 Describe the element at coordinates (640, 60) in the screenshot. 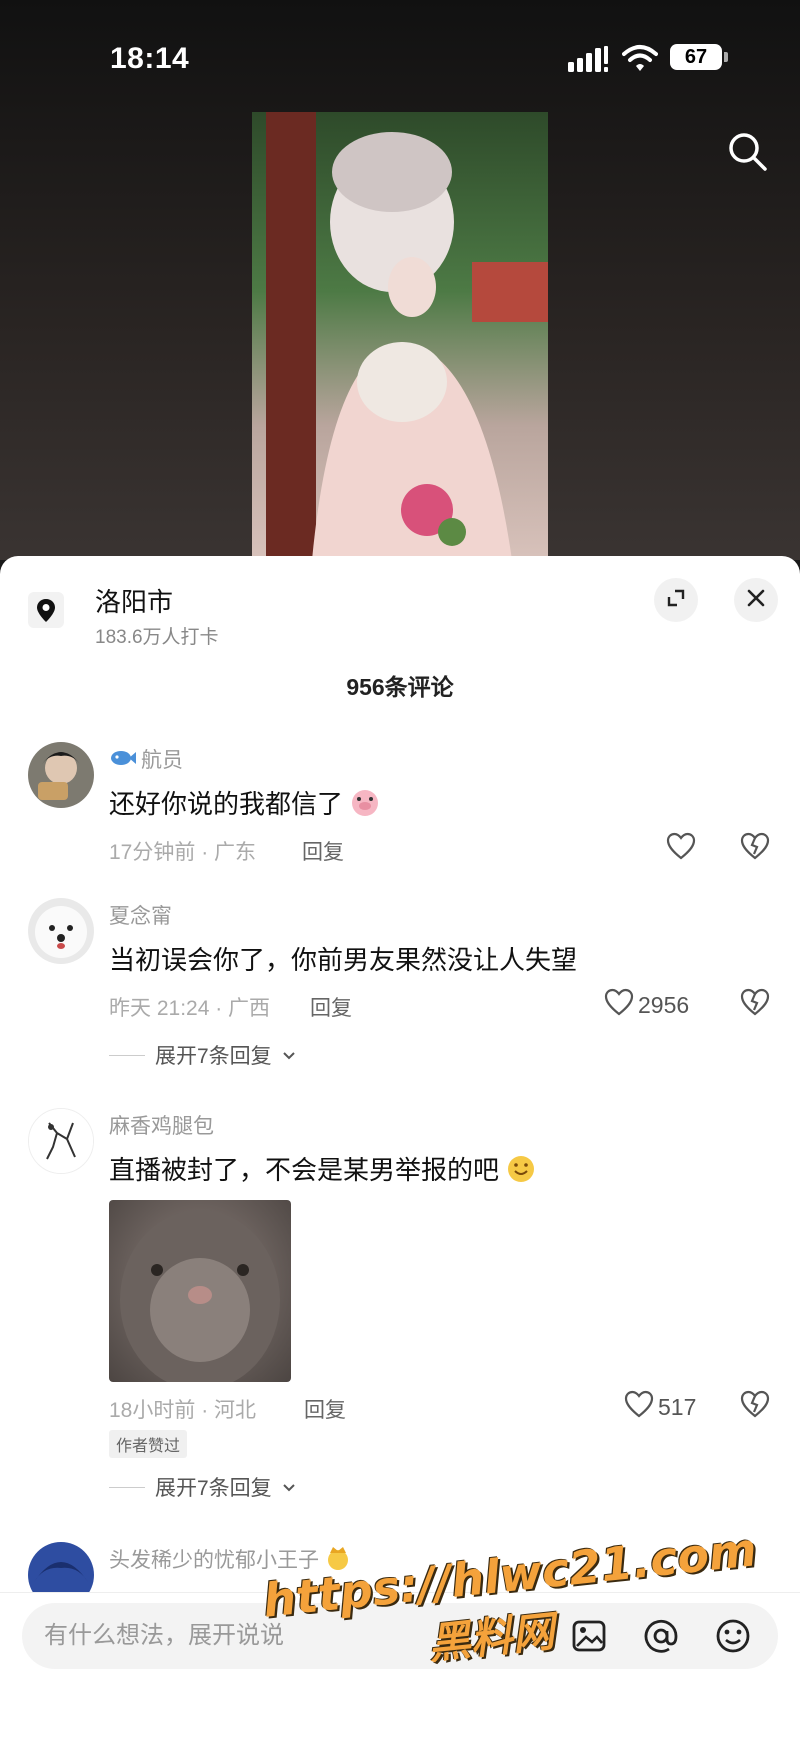

I see `wifi-icon` at that location.